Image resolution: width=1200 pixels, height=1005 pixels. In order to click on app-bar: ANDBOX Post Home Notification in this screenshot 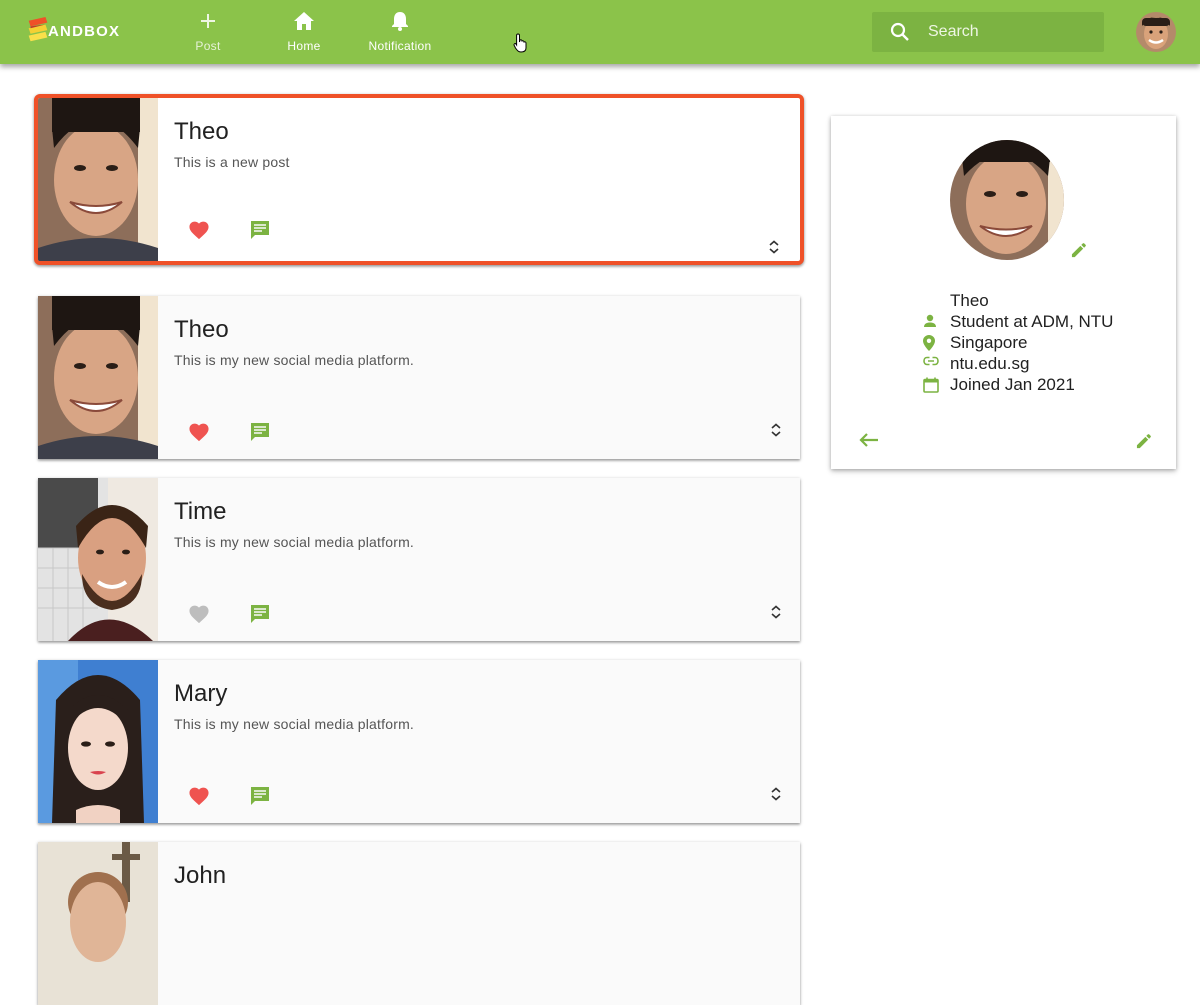, I will do `click(600, 32)`.